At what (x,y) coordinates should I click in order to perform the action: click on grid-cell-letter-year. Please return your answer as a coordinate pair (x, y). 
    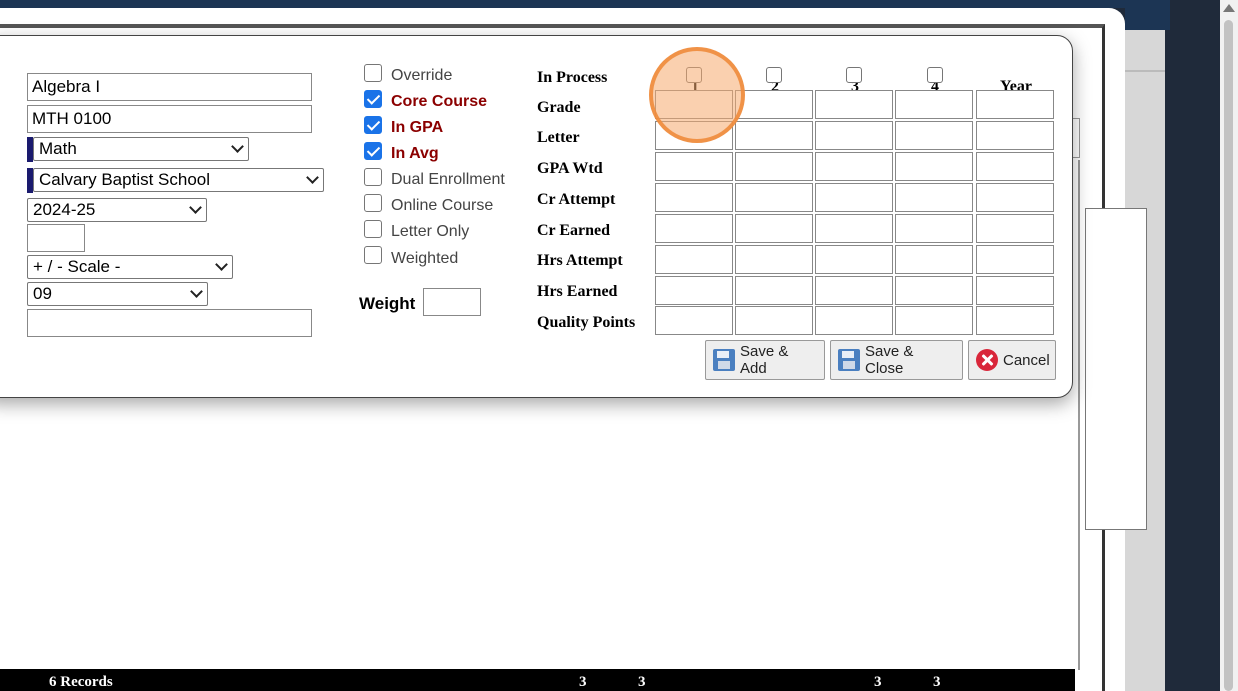
    Looking at the image, I should click on (1015, 135).